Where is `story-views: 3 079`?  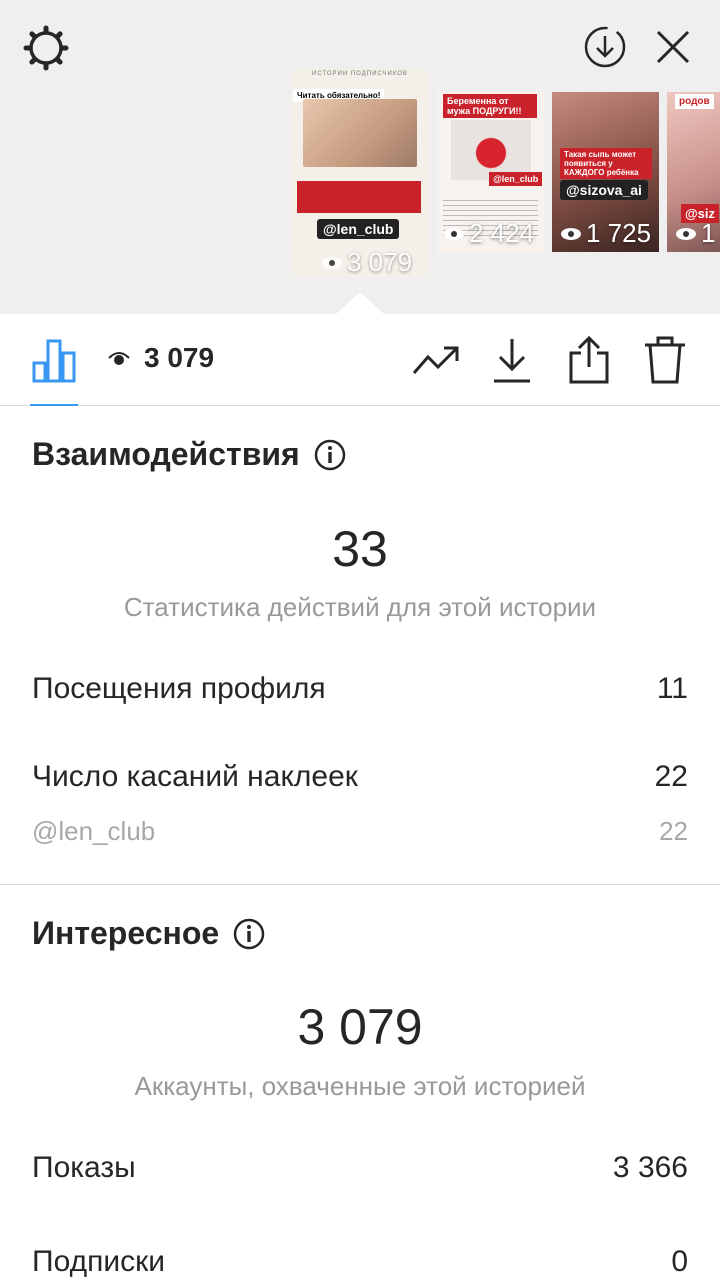 story-views: 3 079 is located at coordinates (366, 262).